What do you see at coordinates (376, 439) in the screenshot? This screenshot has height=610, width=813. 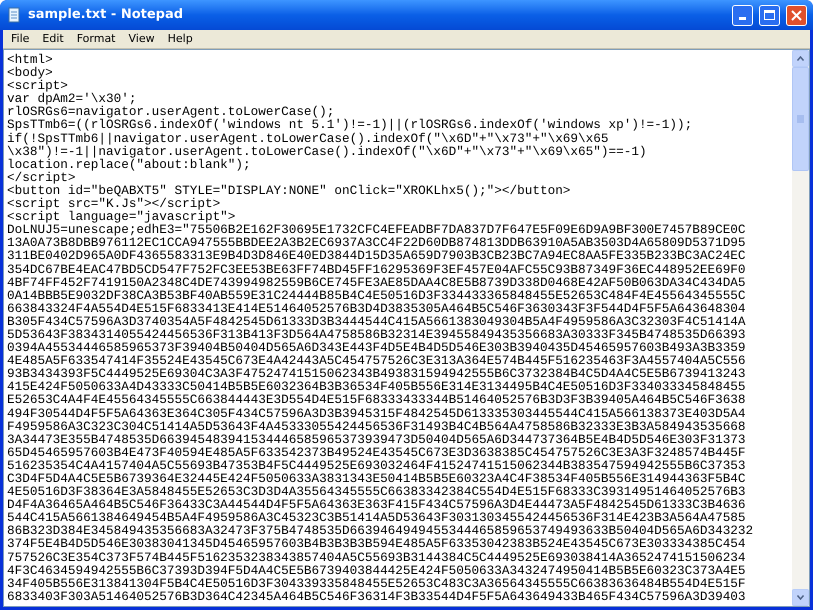 I see `text-line: 3A34473E355B4748535D663945483941534446585965373939473D50404D565A6D344737364B5E4B4D5D546E303F31373` at bounding box center [376, 439].